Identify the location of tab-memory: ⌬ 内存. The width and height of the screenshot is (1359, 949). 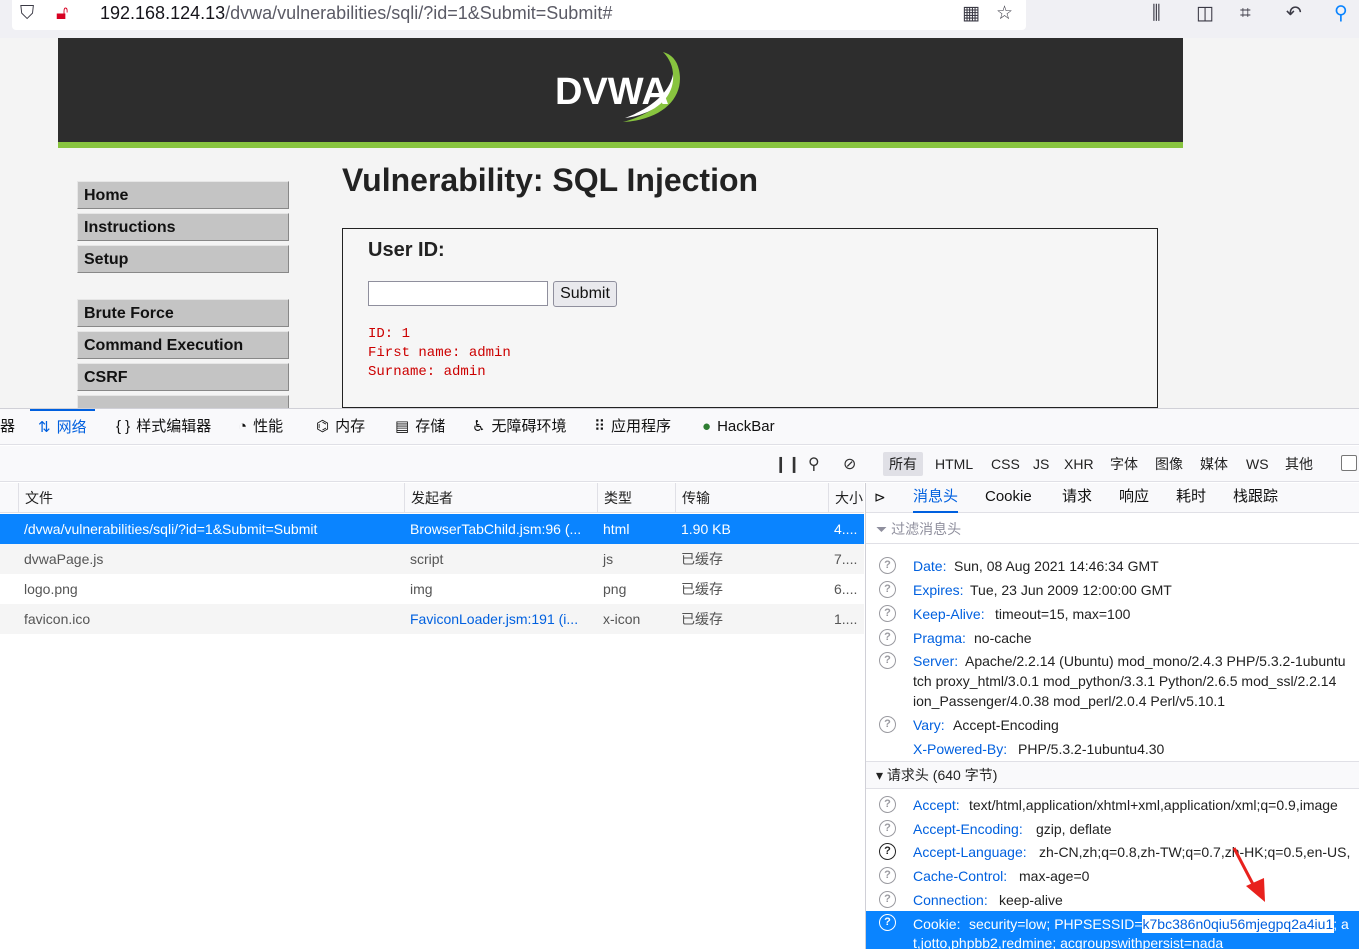
(340, 427).